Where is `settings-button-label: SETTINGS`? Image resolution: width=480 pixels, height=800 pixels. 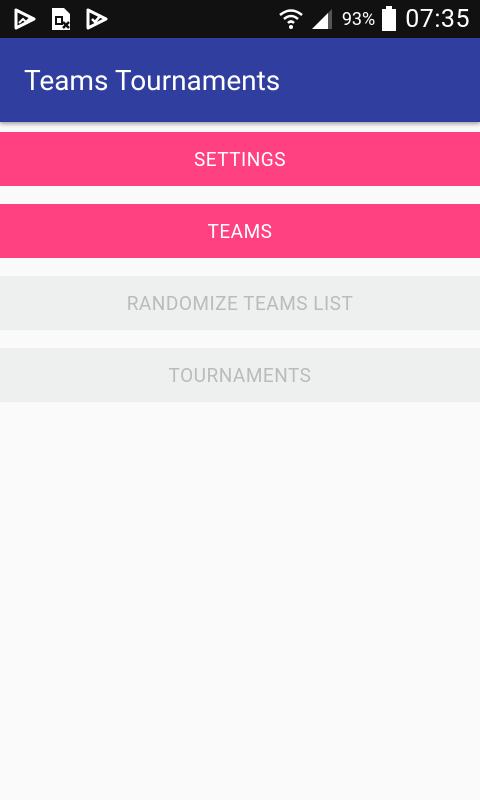 settings-button-label: SETTINGS is located at coordinates (240, 159).